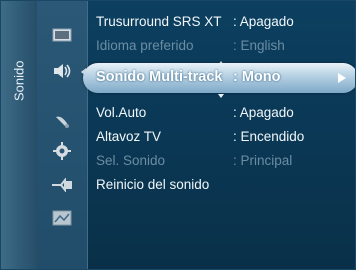 This screenshot has width=356, height=270. I want to click on menu-item-value: : Encendido, so click(269, 136).